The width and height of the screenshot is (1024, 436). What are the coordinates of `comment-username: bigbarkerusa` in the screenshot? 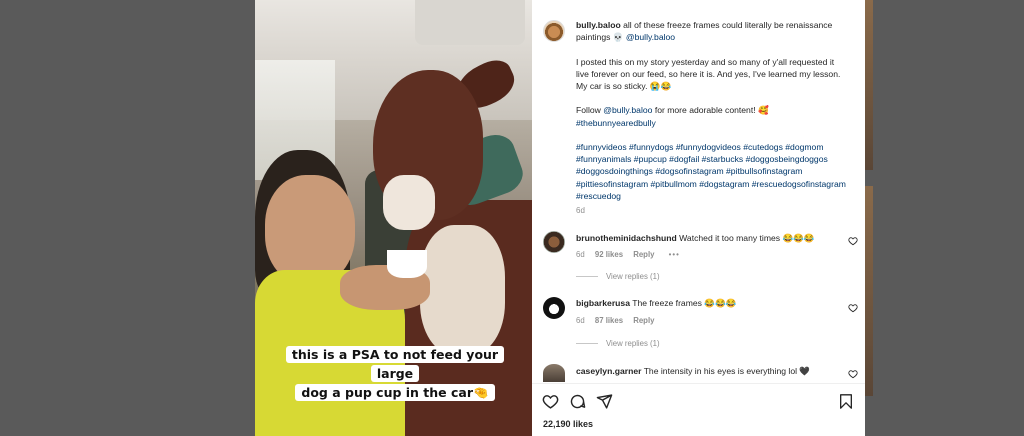 It's located at (603, 303).